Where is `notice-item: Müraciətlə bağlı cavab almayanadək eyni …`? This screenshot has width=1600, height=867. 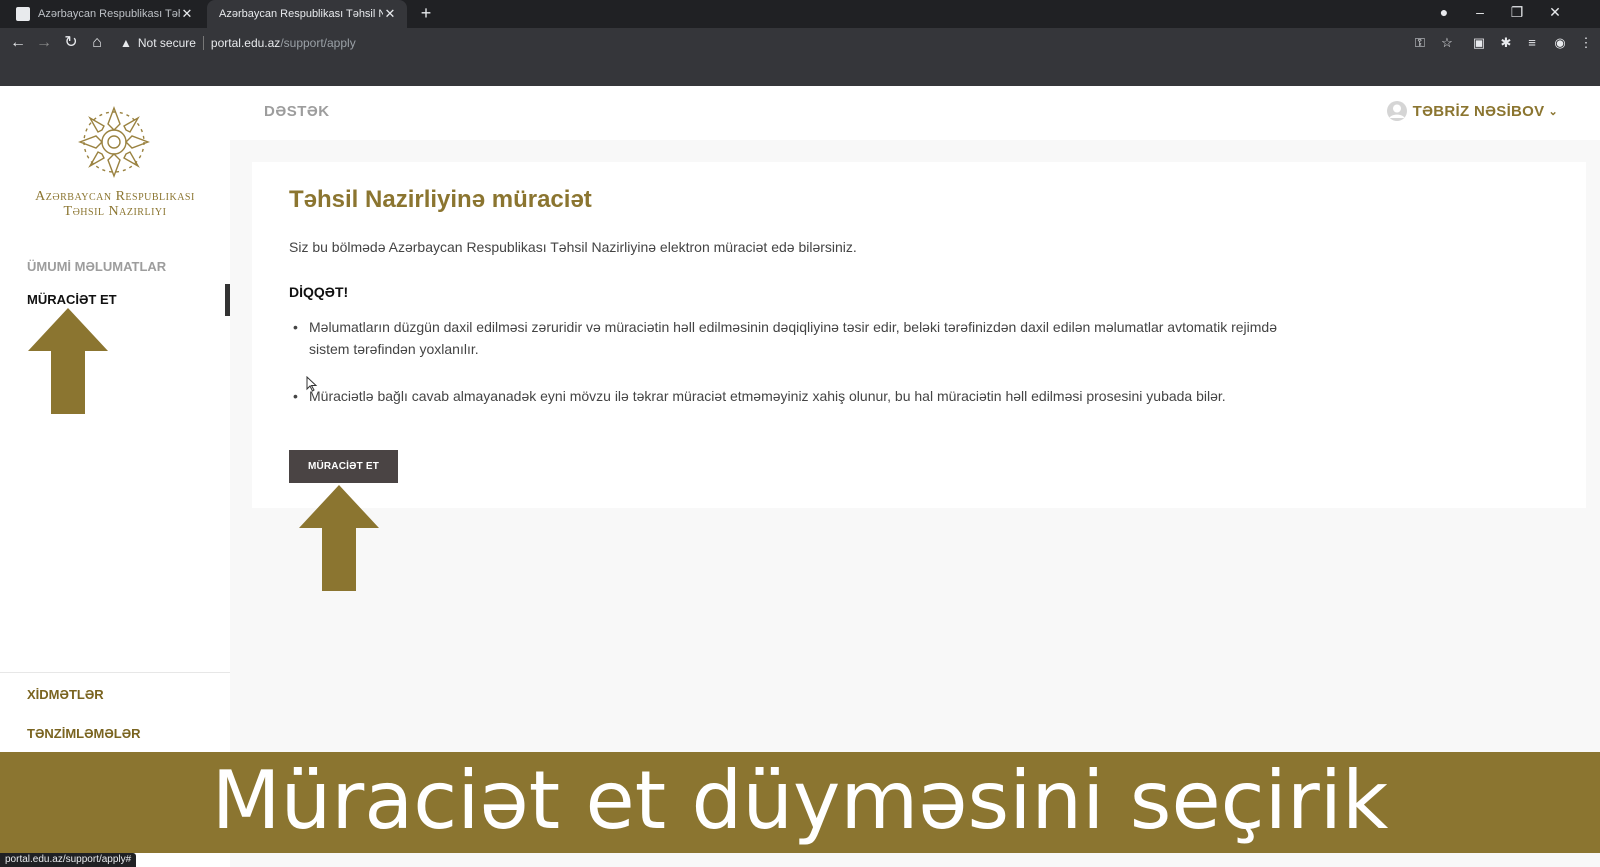 notice-item: Müraciətlə bağlı cavab almayanadək eyni … is located at coordinates (801, 396).